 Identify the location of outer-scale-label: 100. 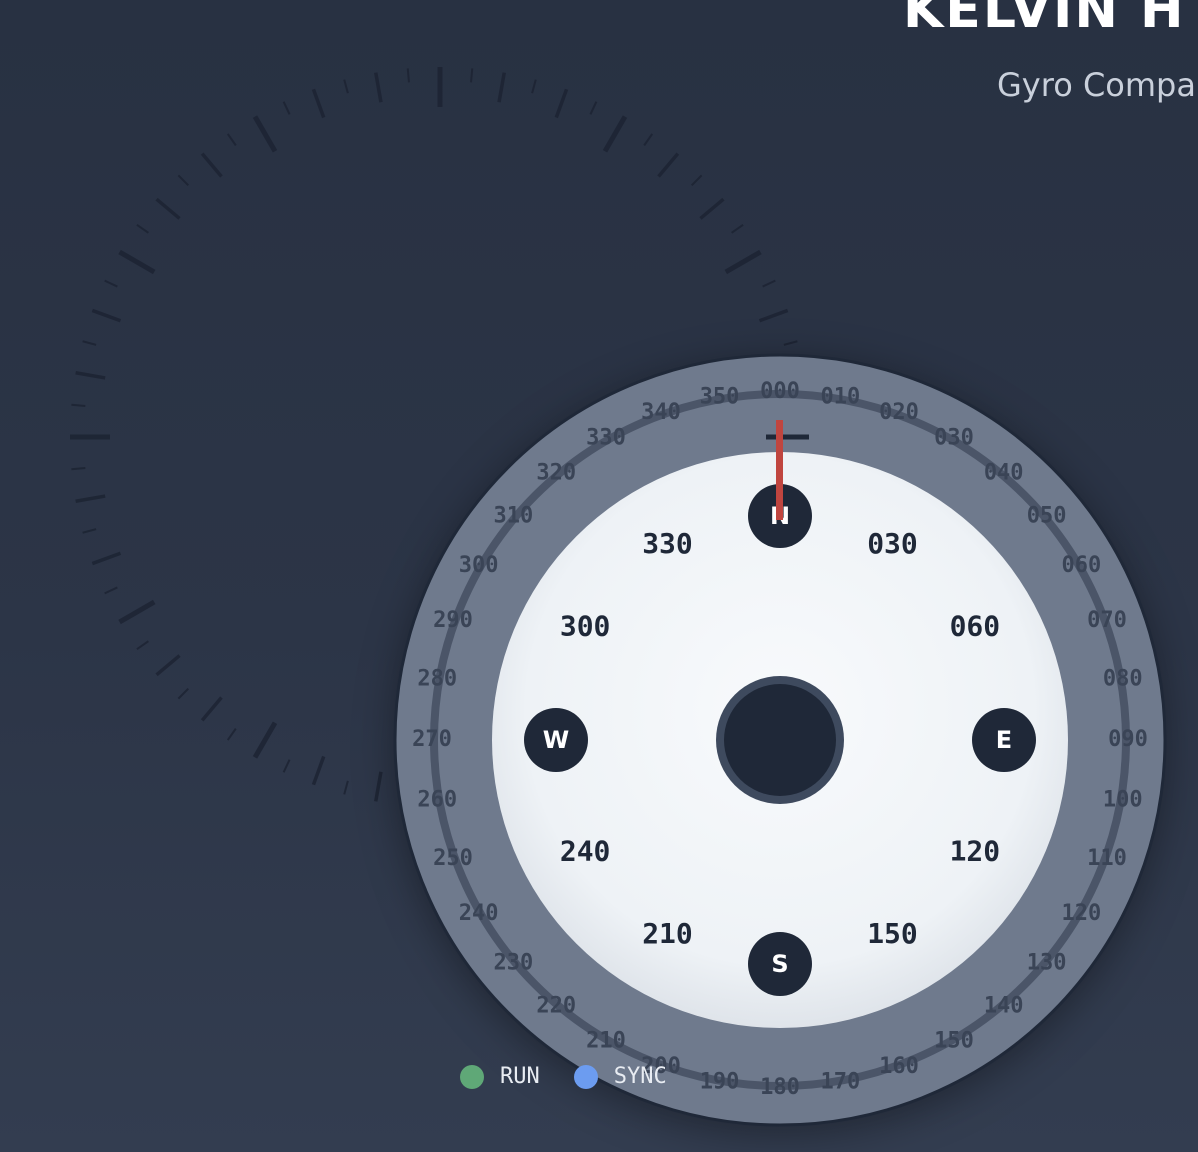
(1123, 799).